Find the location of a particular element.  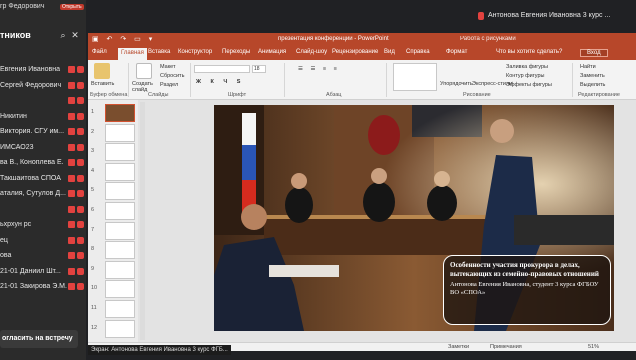

shape-outline-button: Контур фигуры is located at coordinates (525, 76).